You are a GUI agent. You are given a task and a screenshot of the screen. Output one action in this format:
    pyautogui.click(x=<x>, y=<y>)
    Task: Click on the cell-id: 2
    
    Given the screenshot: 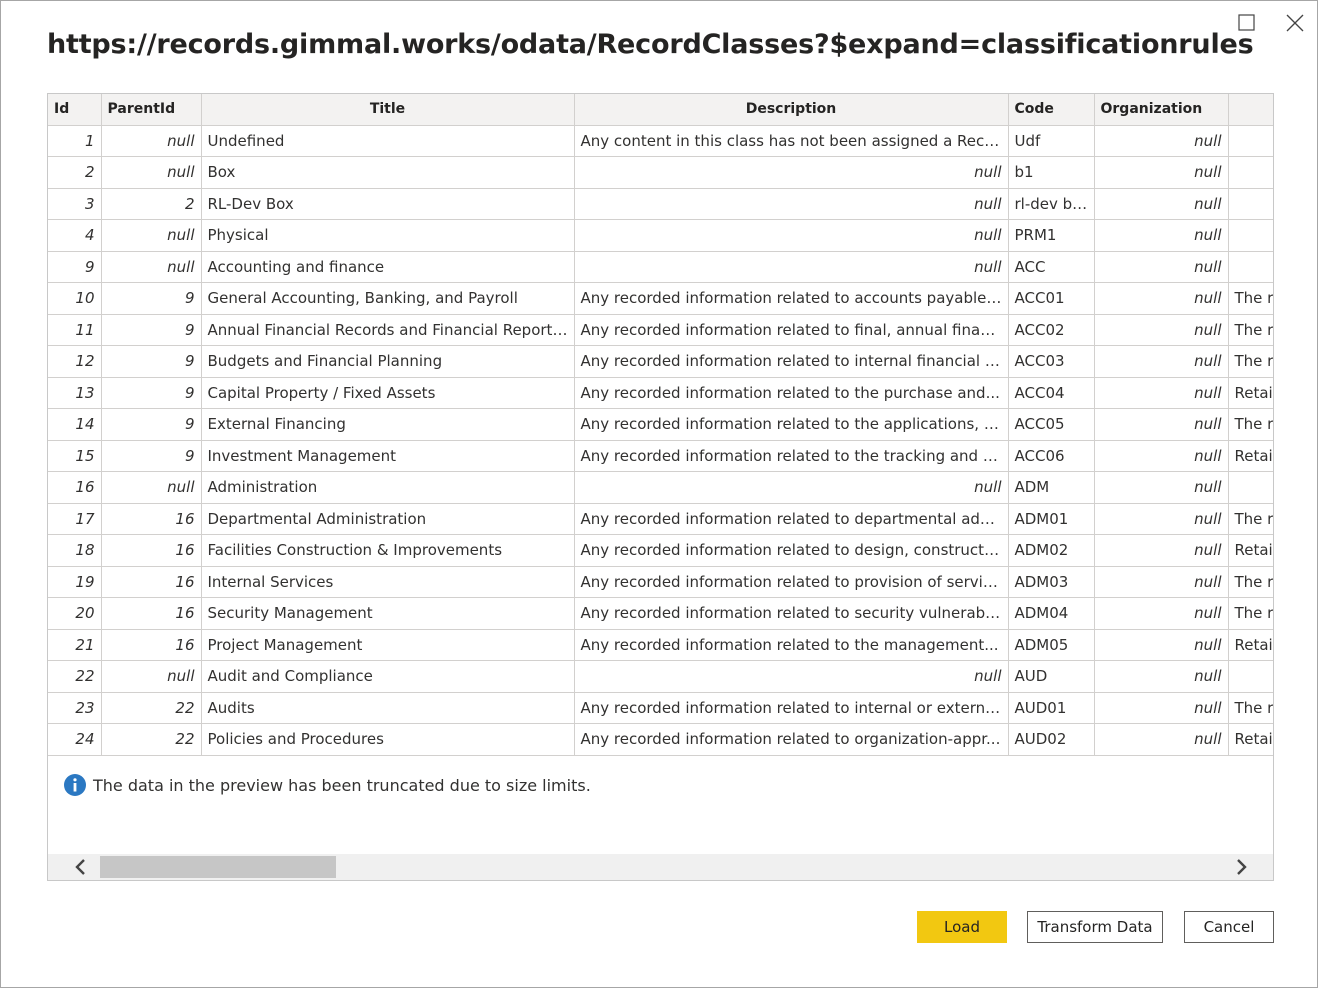 What is the action you would take?
    pyautogui.click(x=75, y=172)
    